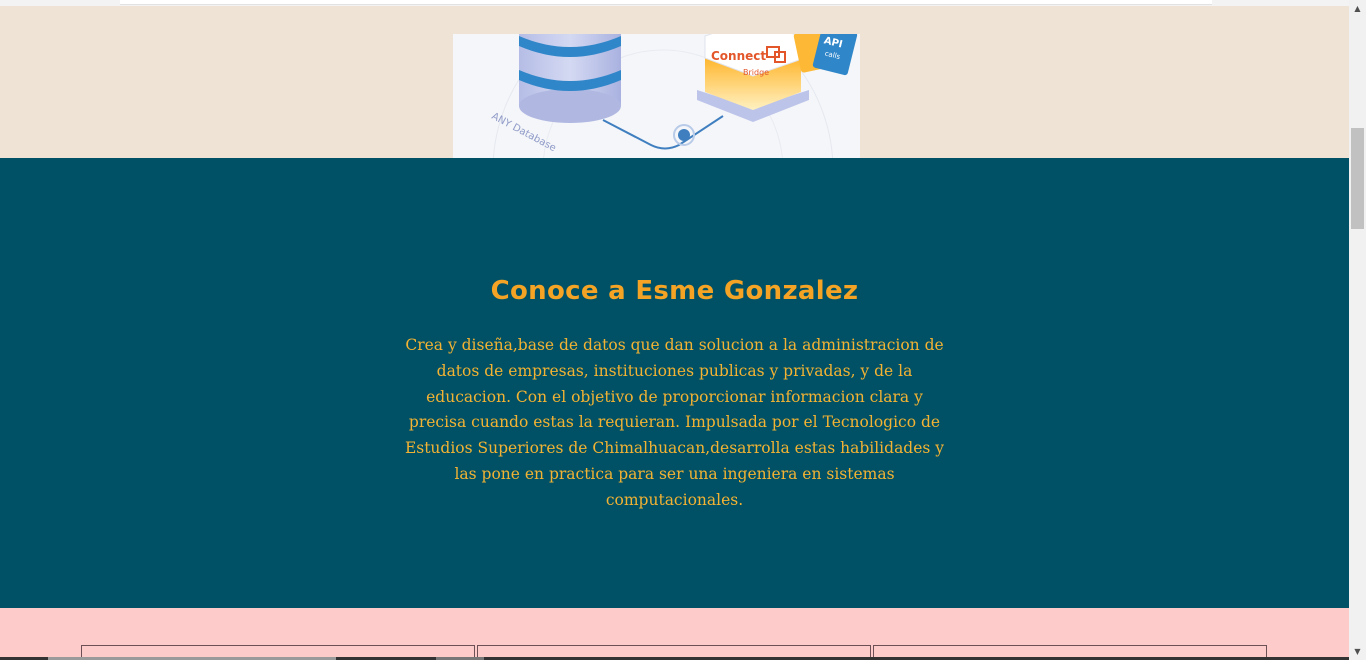  Describe the element at coordinates (674, 291) in the screenshot. I see `about-title: Conoce a Esme Gonzalez` at that location.